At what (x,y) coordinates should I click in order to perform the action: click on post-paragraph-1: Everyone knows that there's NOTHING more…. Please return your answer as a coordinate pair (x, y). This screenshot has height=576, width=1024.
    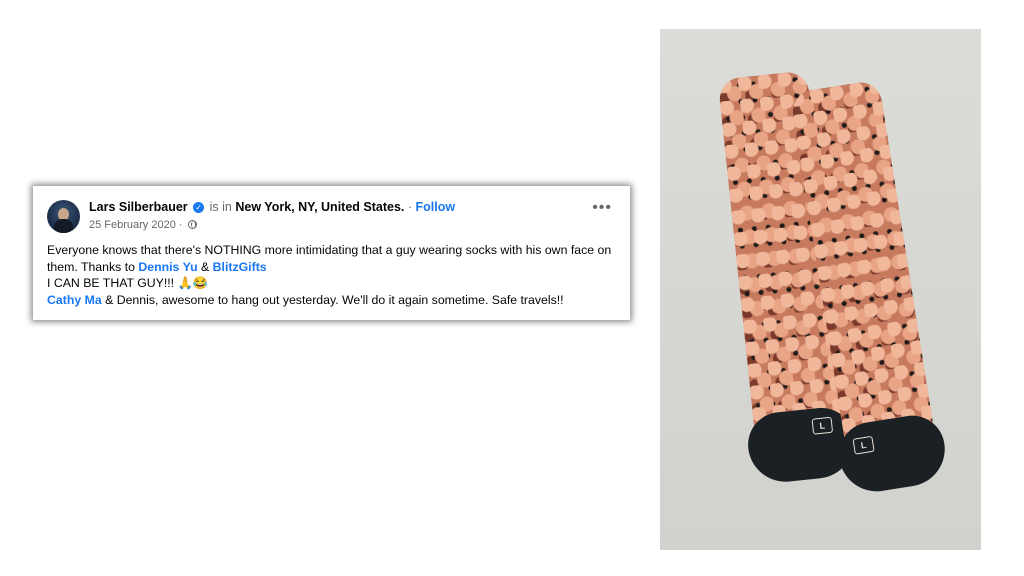
    Looking at the image, I should click on (332, 258).